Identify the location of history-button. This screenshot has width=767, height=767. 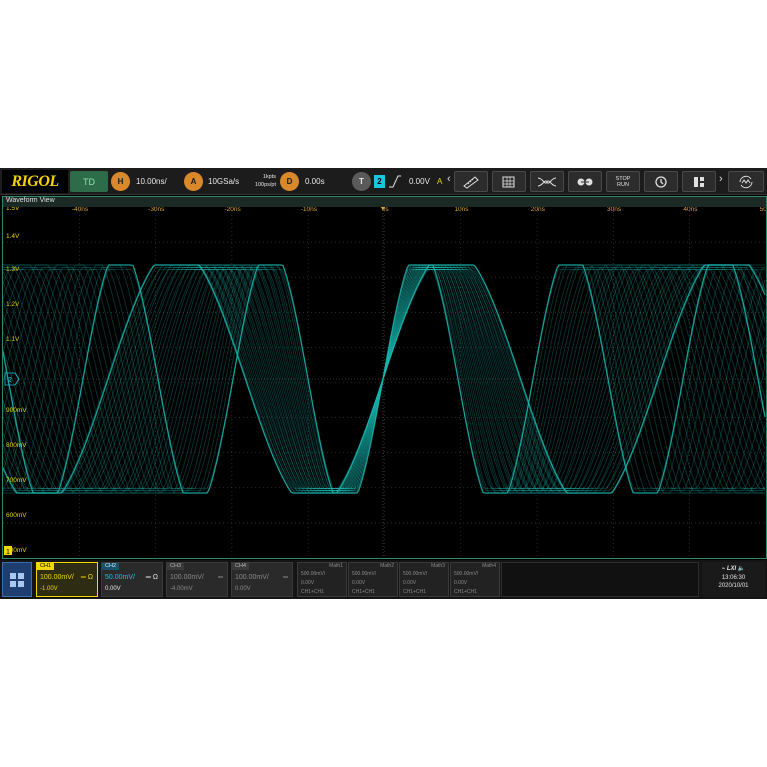
(661, 181).